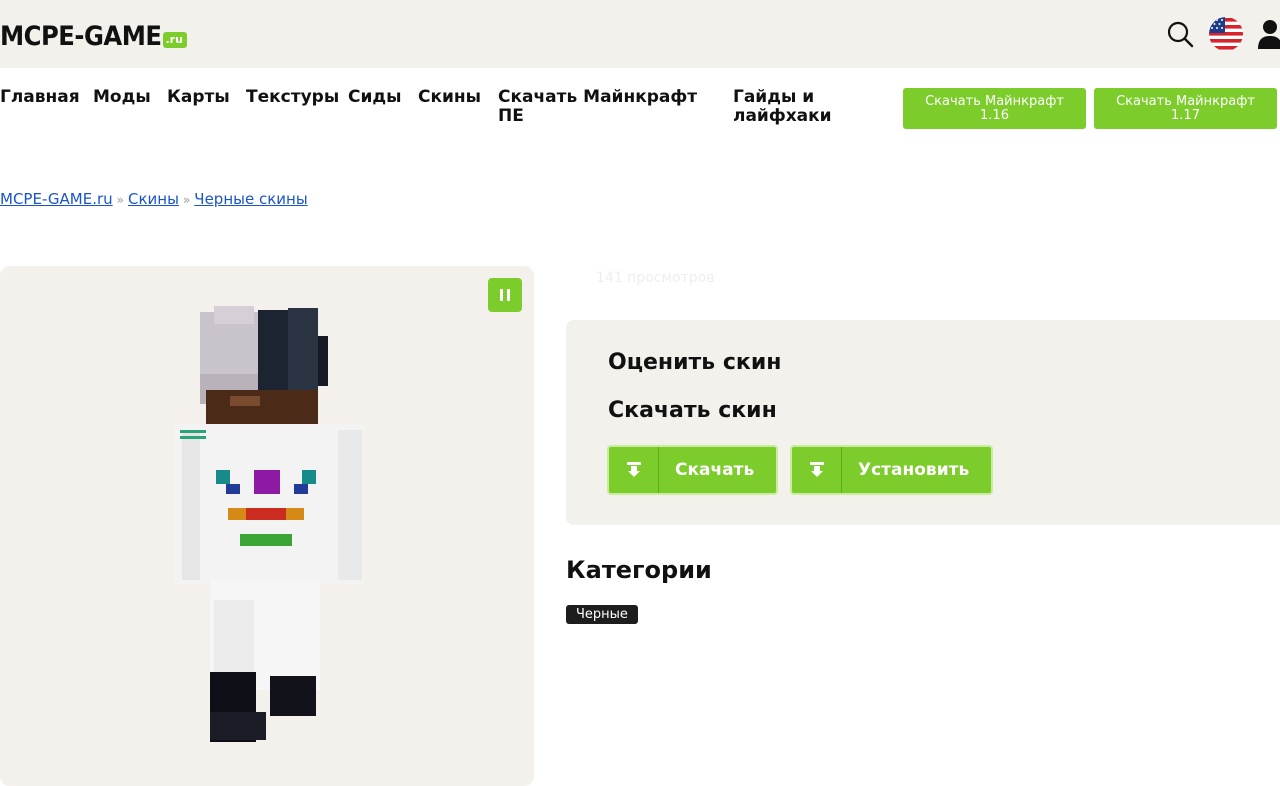 Image resolution: width=1280 pixels, height=786 pixels. I want to click on install-arrow-icon, so click(817, 470).